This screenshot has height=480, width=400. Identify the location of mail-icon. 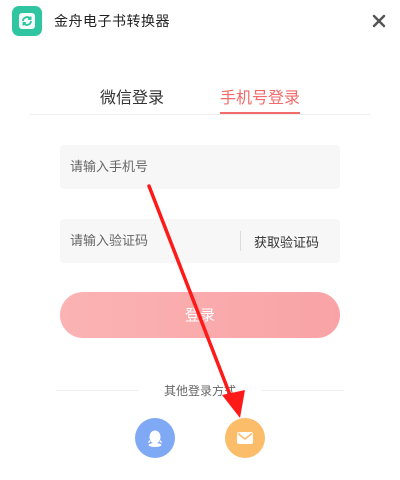
(245, 438).